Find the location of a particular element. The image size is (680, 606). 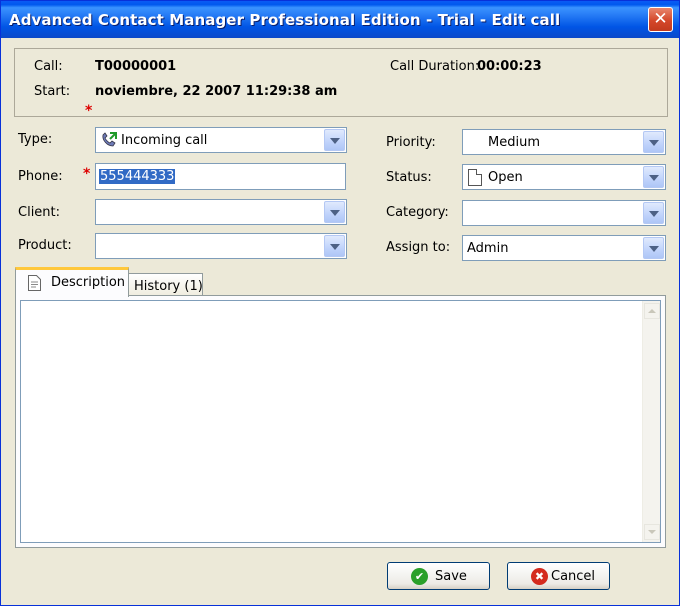

cancel-button: ✖ Cancel is located at coordinates (558, 576).